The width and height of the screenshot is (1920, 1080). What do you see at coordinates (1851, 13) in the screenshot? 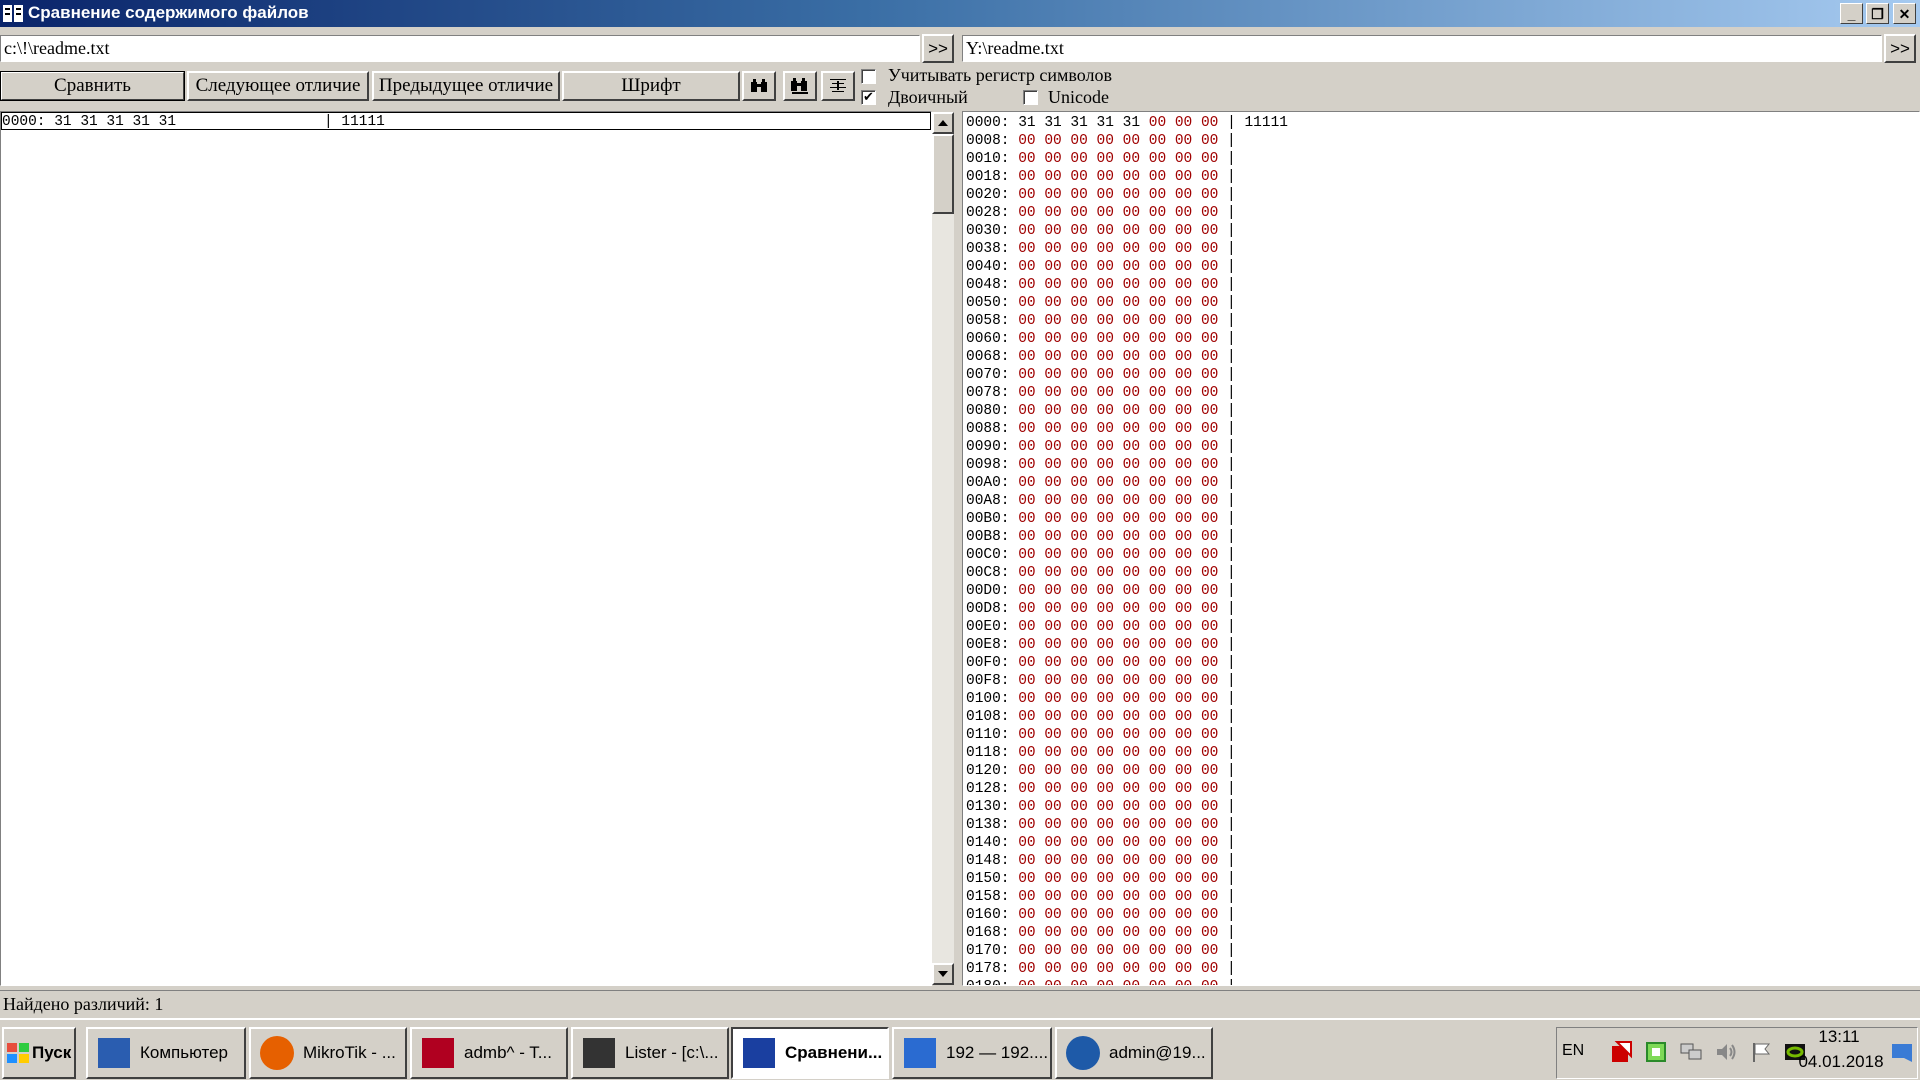
I see `minimize-button: _` at bounding box center [1851, 13].